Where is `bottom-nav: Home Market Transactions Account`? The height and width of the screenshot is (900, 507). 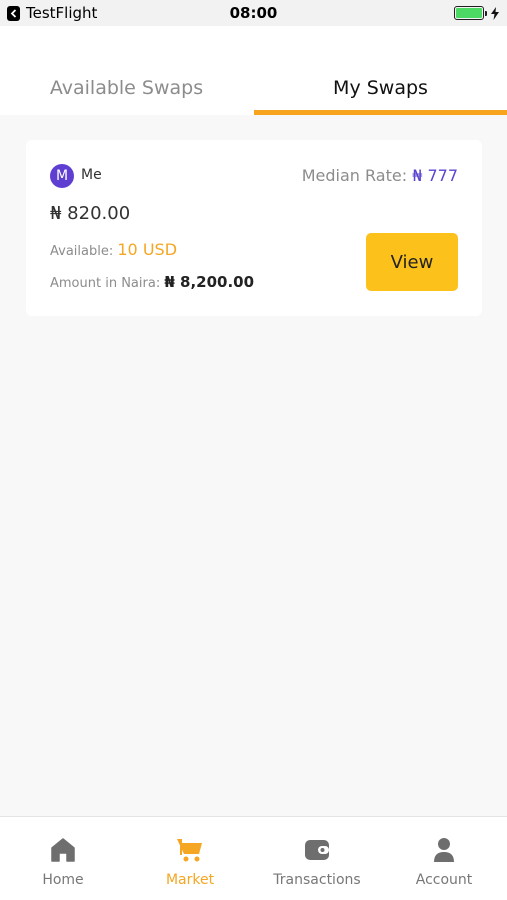 bottom-nav: Home Market Transactions Account is located at coordinates (253, 858).